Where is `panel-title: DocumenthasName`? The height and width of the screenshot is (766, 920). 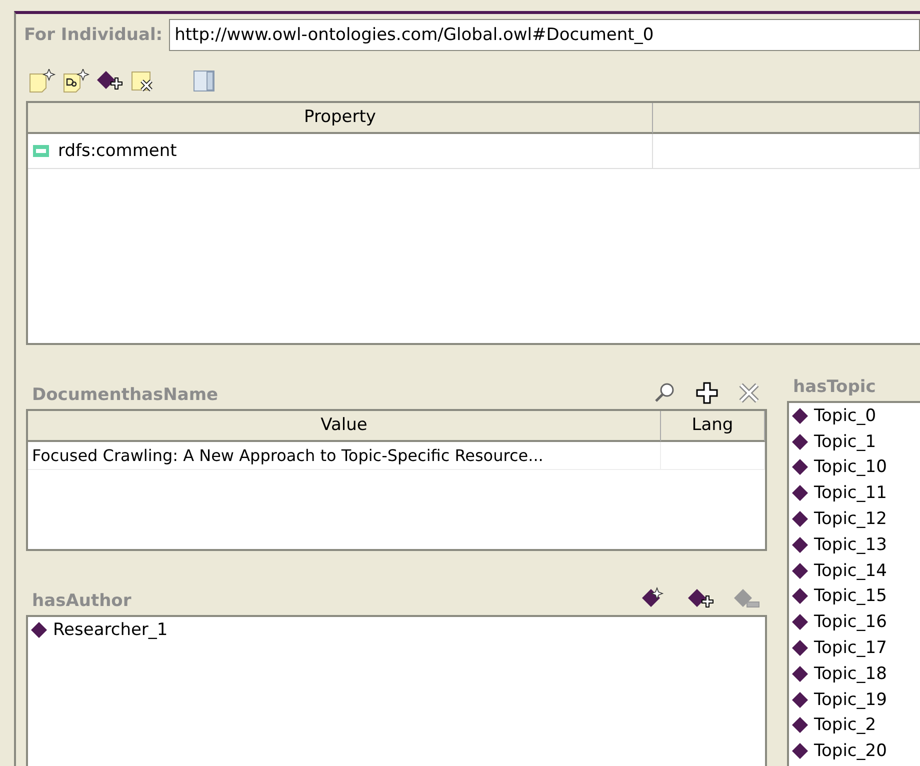
panel-title: DocumenthasName is located at coordinates (124, 395).